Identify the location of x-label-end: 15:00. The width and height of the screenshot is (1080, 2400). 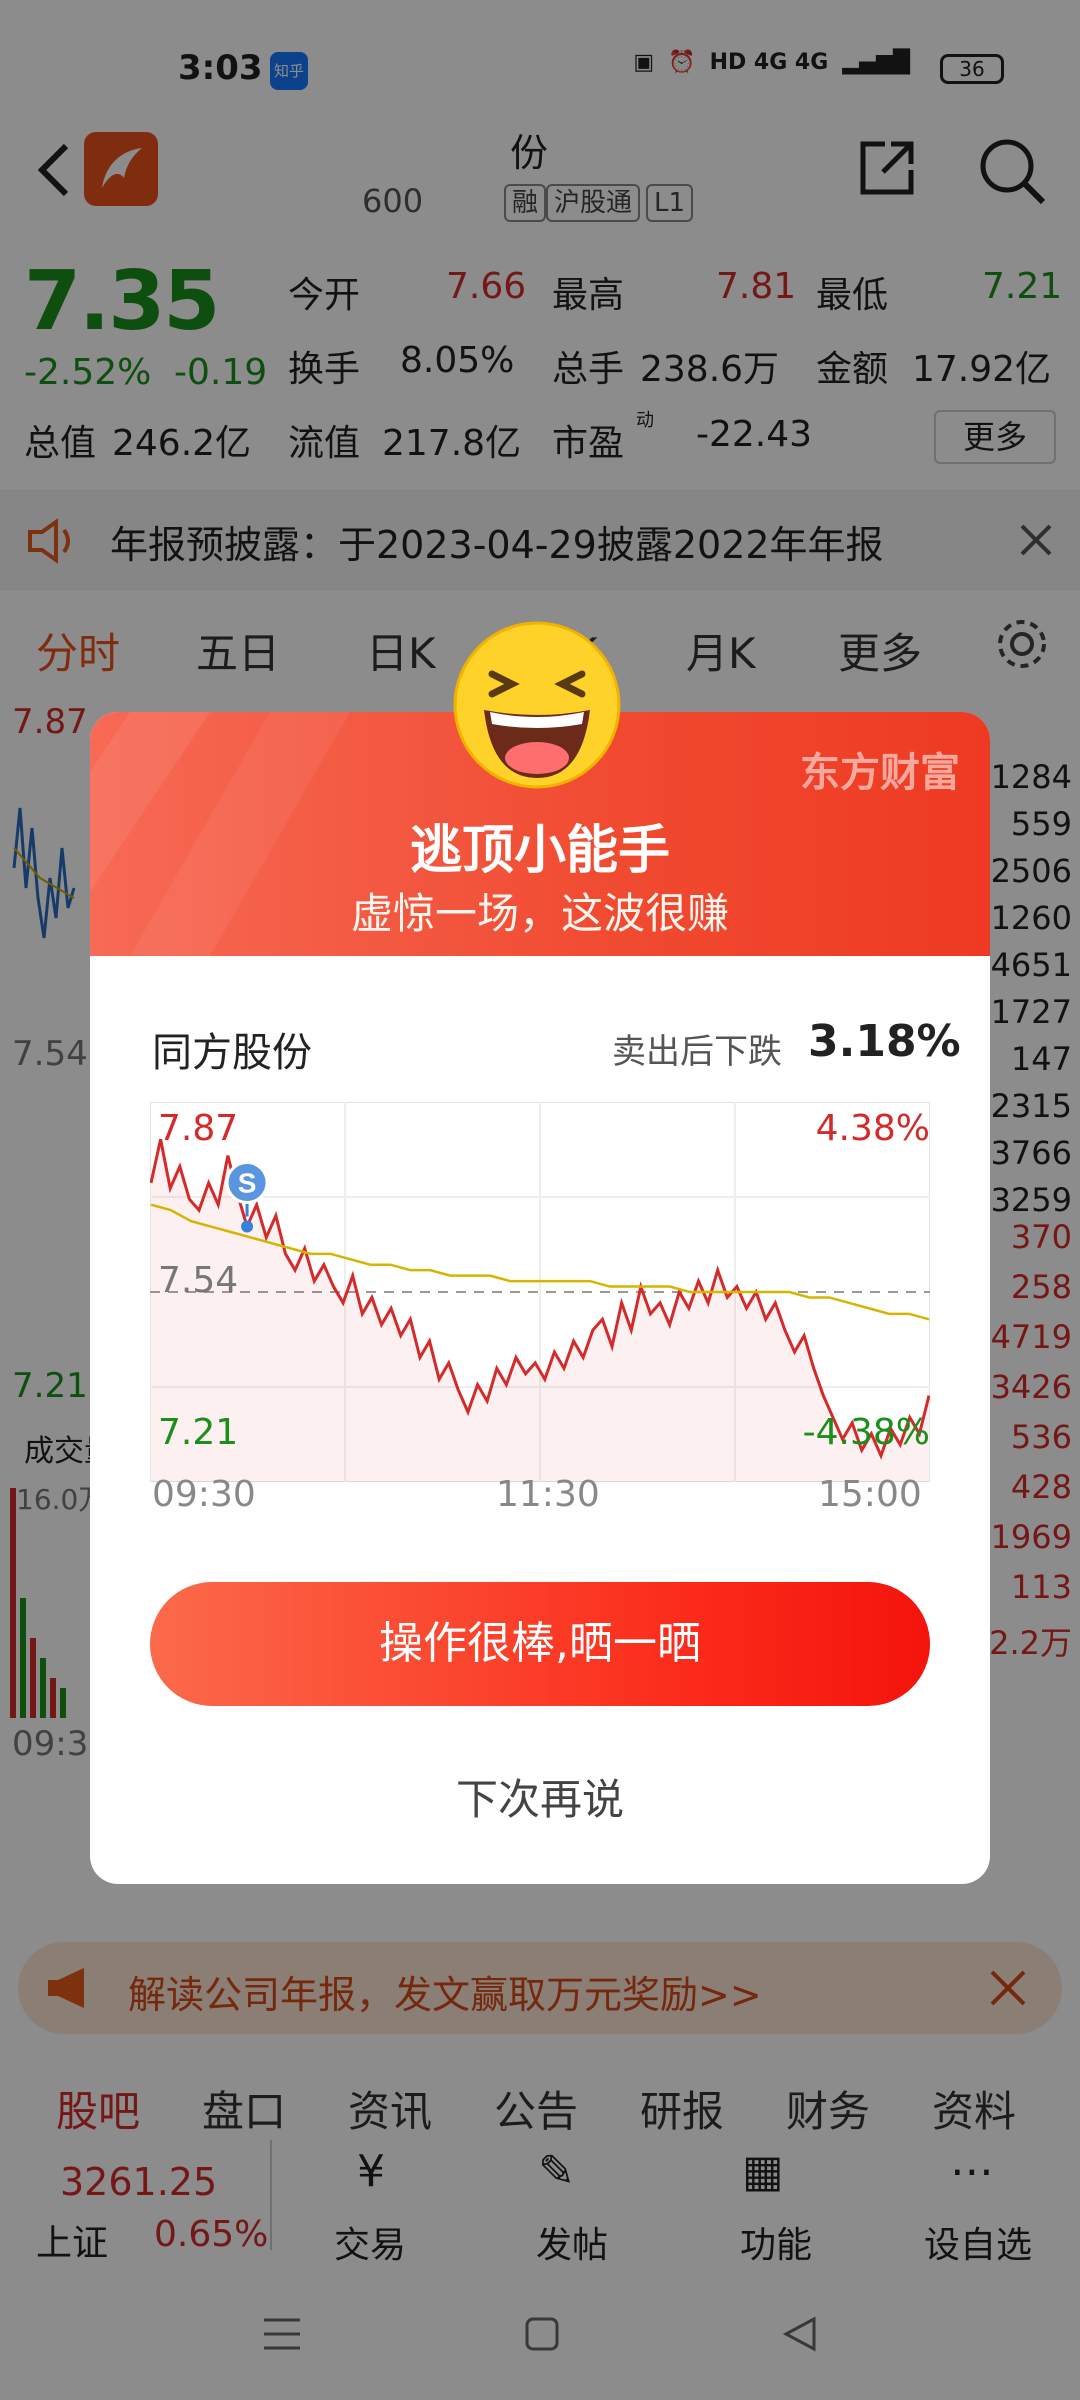
(870, 1494).